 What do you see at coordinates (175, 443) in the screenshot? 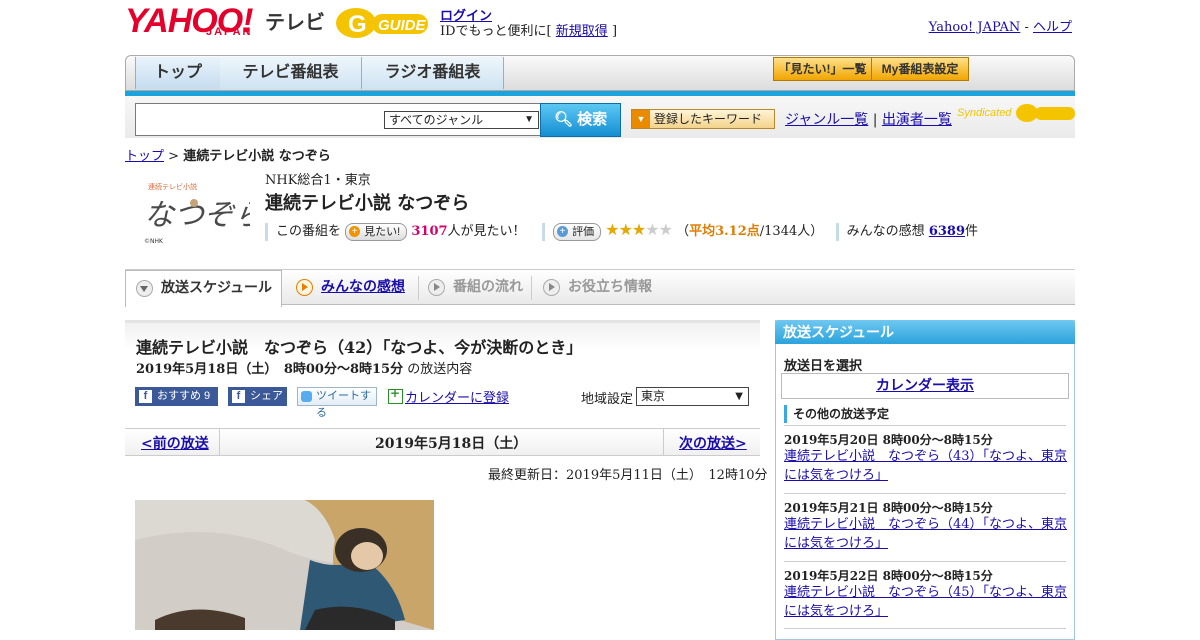
I see `prev-episode-link: <前の放送` at bounding box center [175, 443].